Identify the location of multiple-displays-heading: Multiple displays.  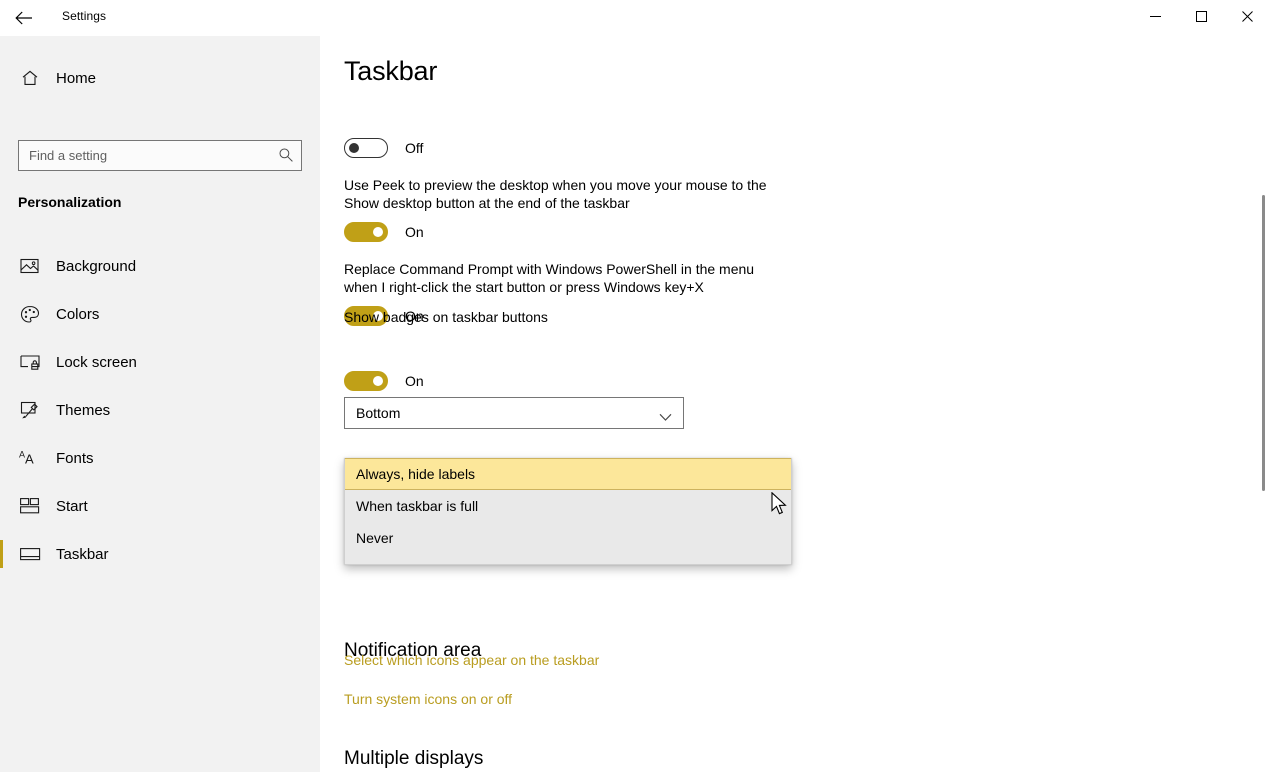
(414, 758).